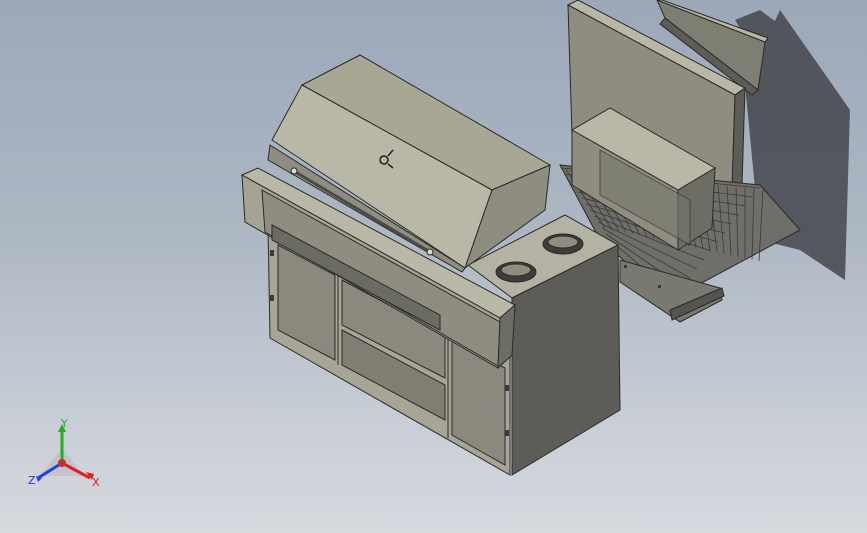 The image size is (867, 533). I want to click on x-axis-label: X, so click(96, 482).